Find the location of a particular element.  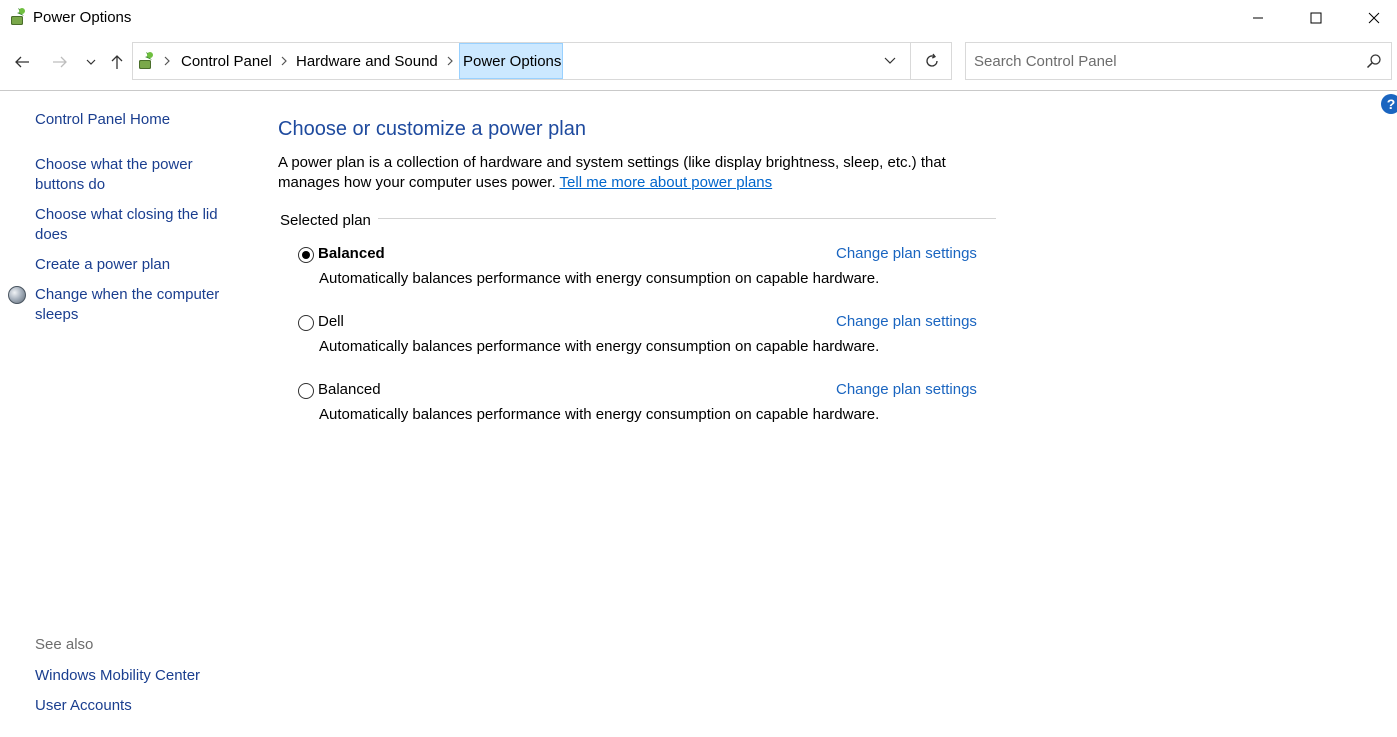

radio-selected-dot is located at coordinates (306, 255).